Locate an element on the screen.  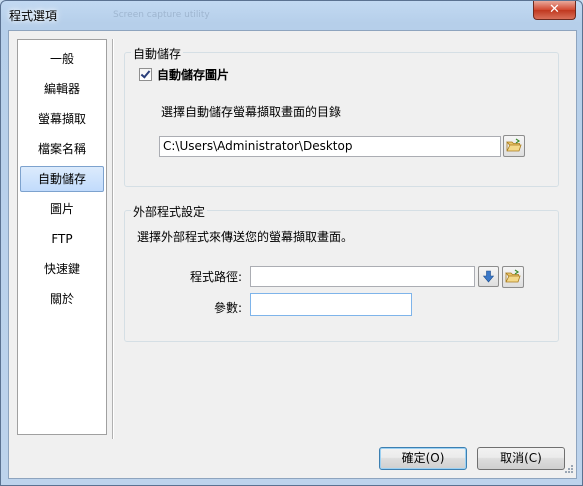
sidebar-item-ftp: FTP is located at coordinates (62, 239).